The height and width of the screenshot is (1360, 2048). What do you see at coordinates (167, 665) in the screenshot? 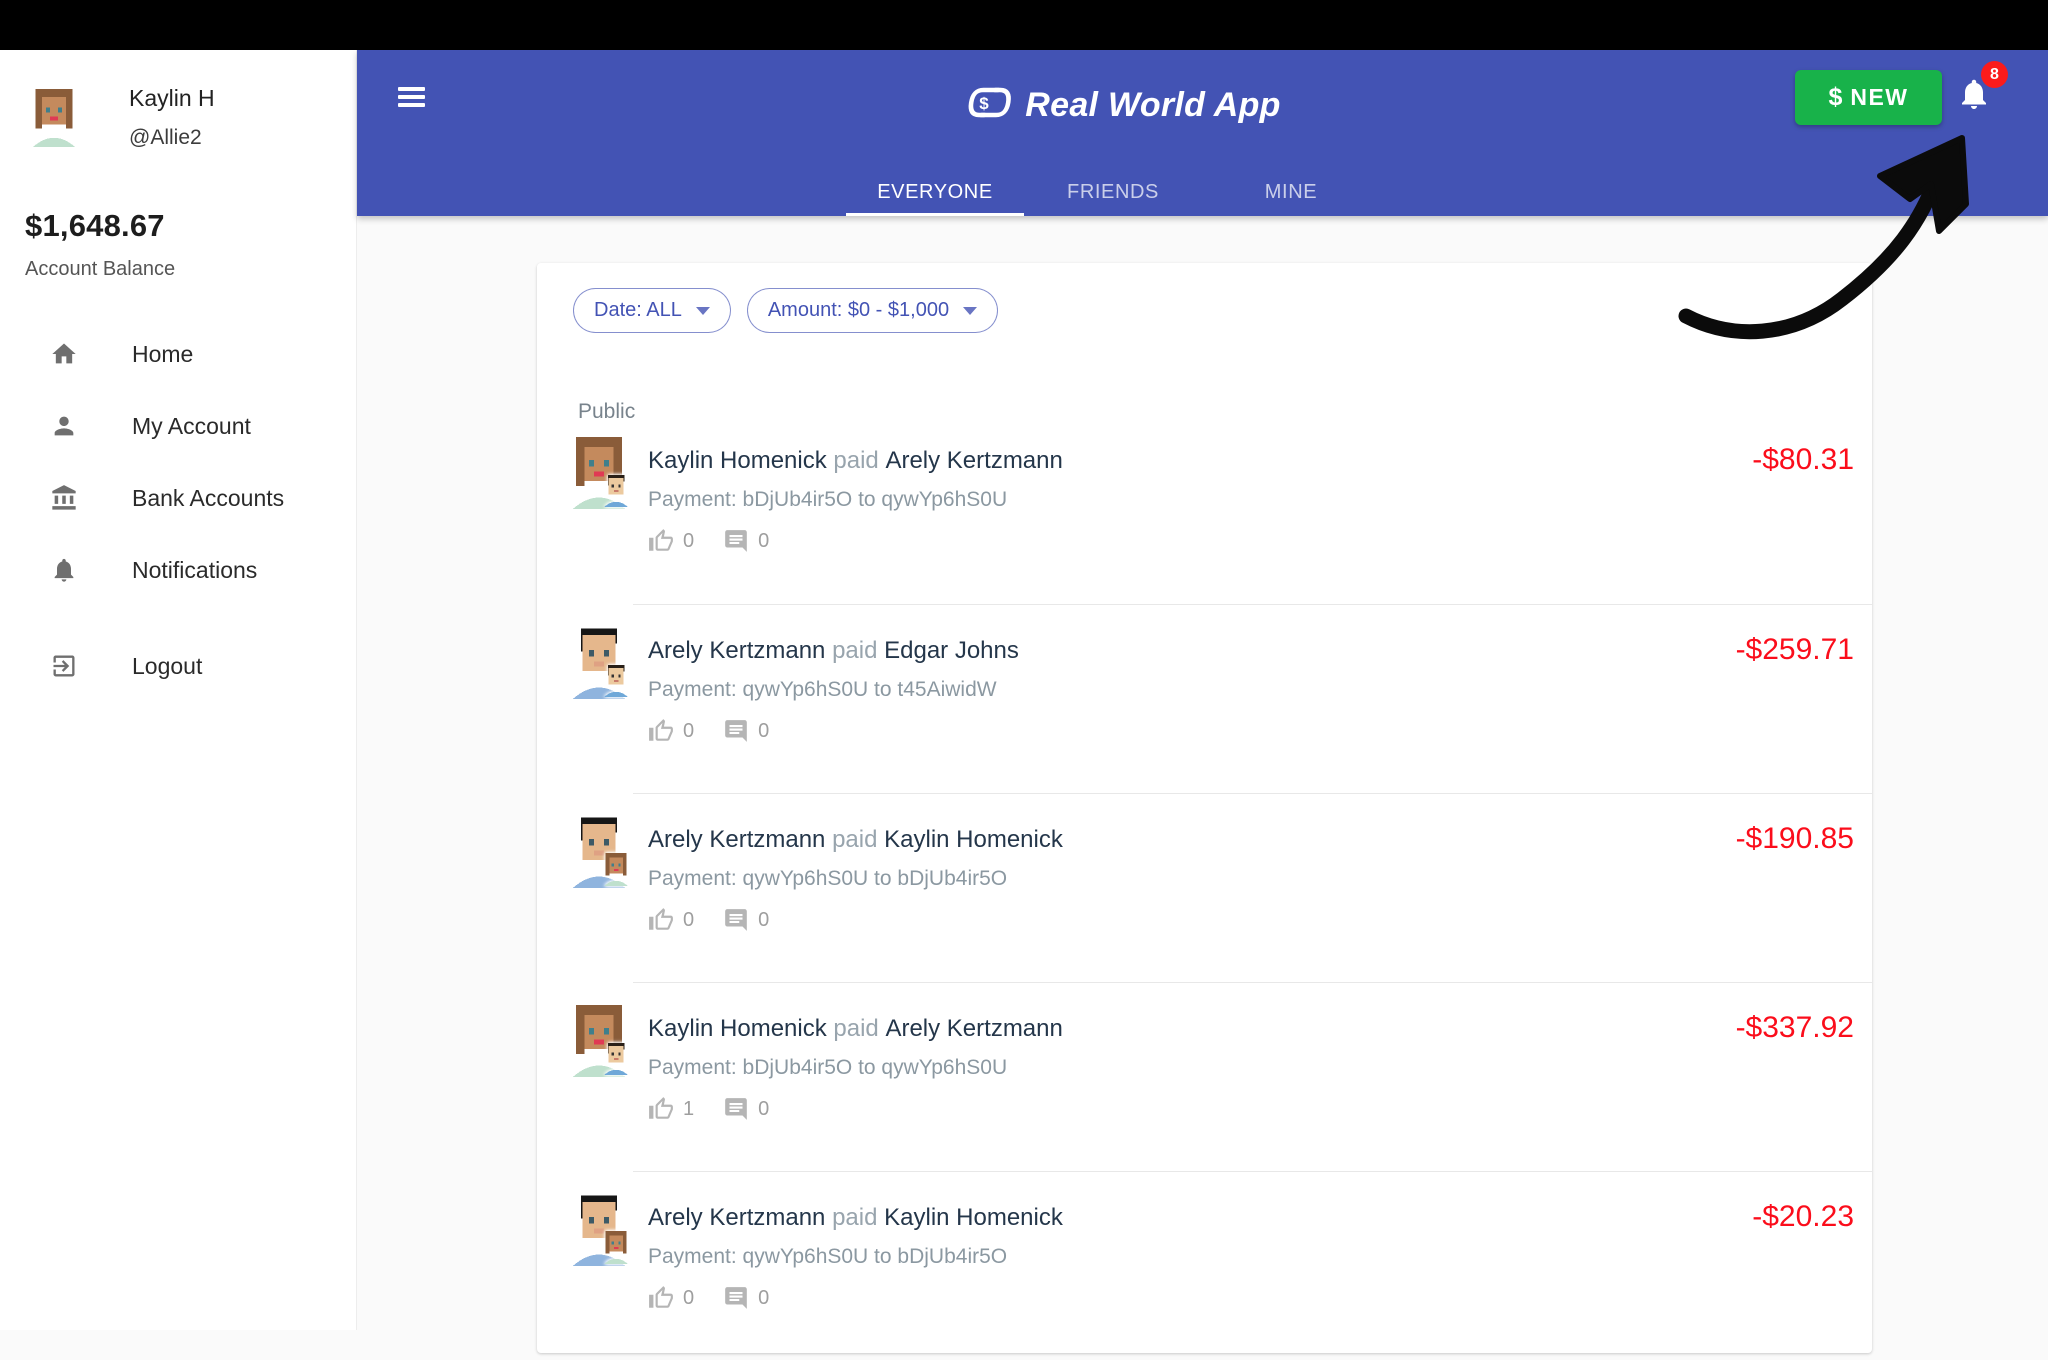
I see `sidebar-item-label: Logout` at bounding box center [167, 665].